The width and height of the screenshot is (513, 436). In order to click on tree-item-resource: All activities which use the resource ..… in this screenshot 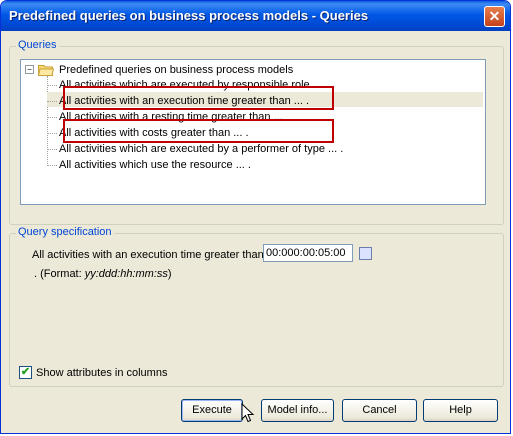, I will do `click(251, 165)`.